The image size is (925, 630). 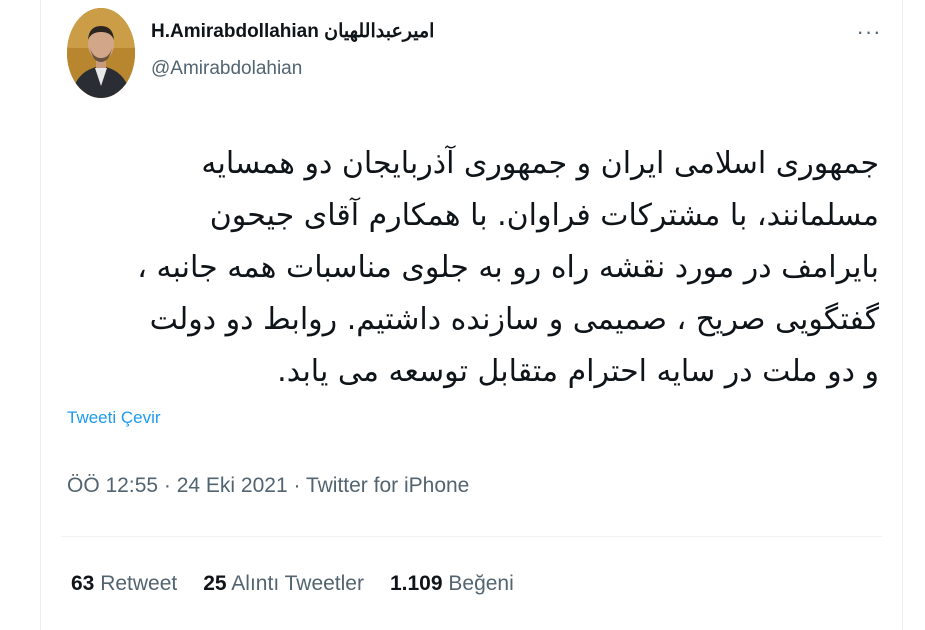 What do you see at coordinates (471, 536) in the screenshot?
I see `divider` at bounding box center [471, 536].